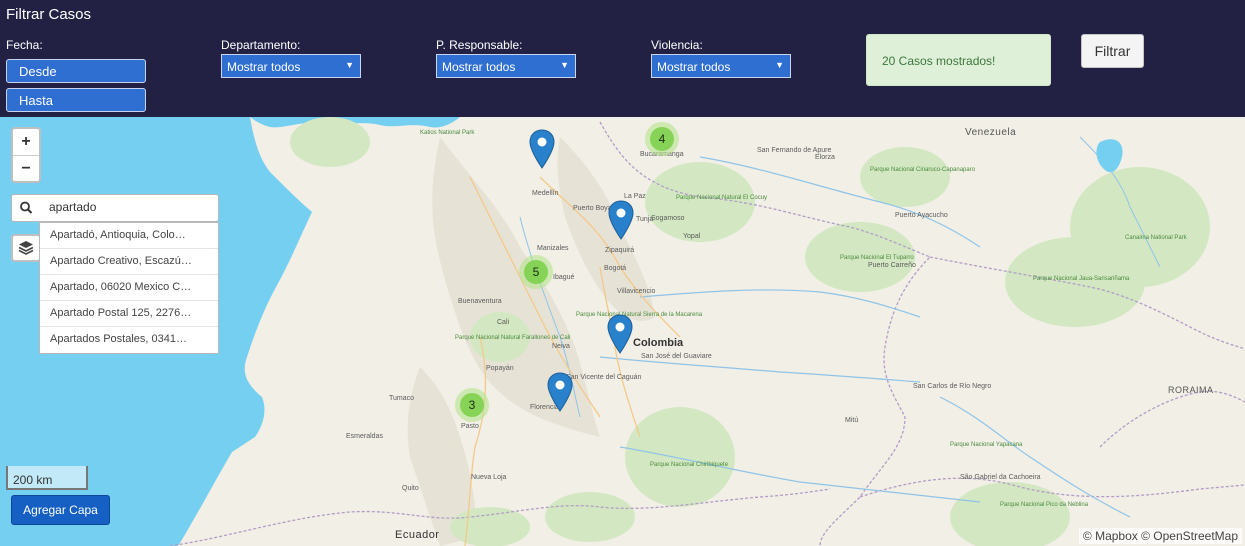  I want to click on country-label-colombia: Colombia, so click(658, 343).